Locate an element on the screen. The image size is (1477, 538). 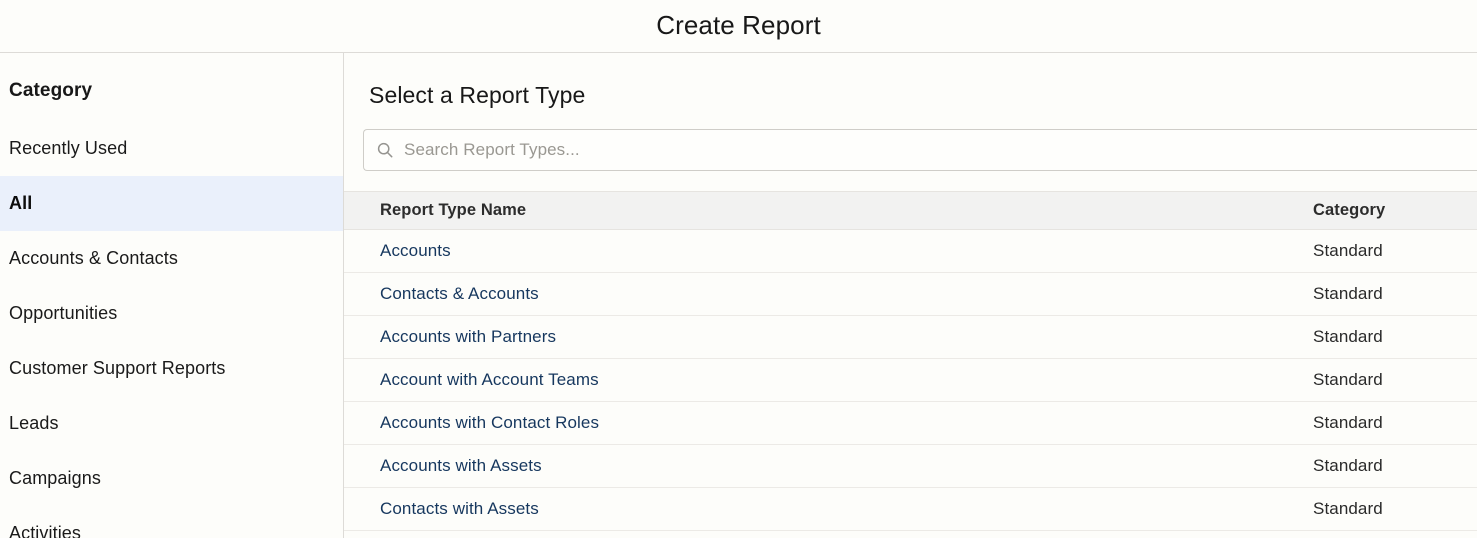
report-type-link: Accounts with Contact Roles is located at coordinates (489, 422).